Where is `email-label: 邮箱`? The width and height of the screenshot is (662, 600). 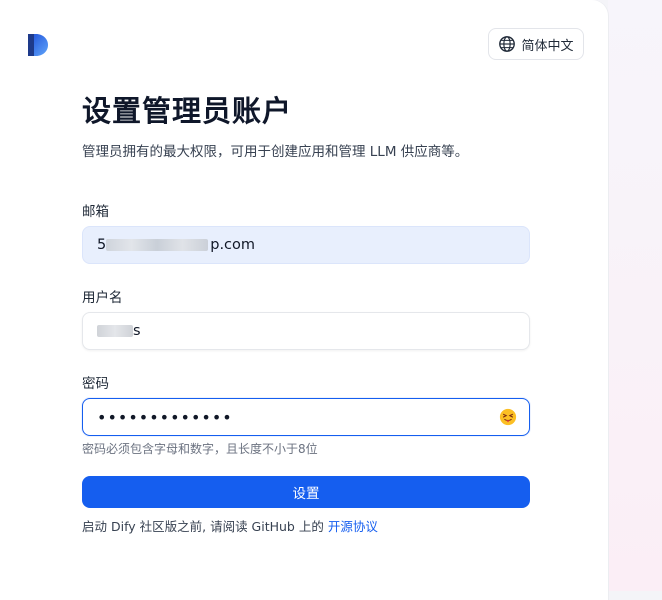
email-label: 邮箱 is located at coordinates (95, 212).